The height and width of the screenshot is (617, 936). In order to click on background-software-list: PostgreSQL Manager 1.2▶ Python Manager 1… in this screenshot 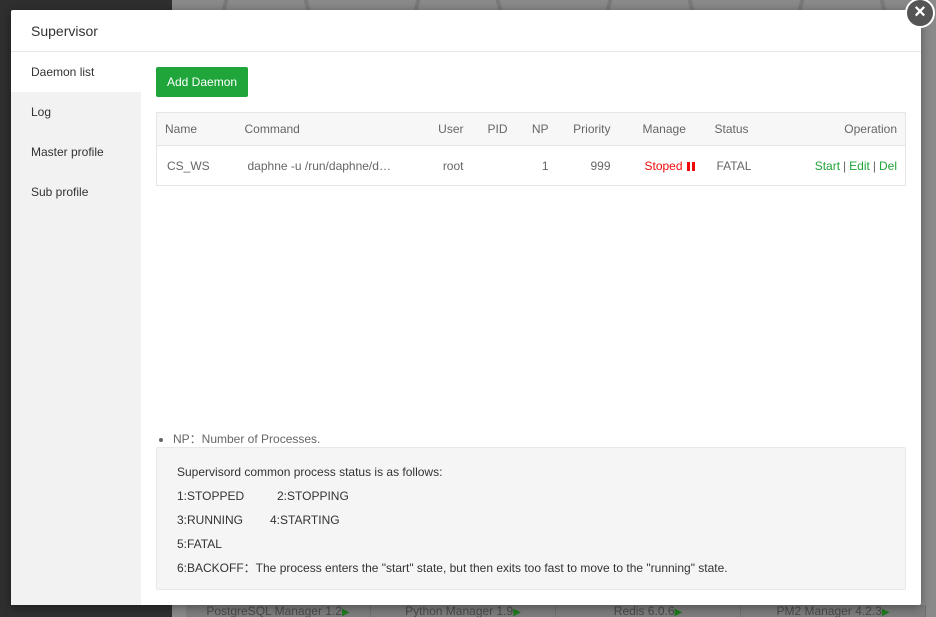, I will do `click(556, 611)`.